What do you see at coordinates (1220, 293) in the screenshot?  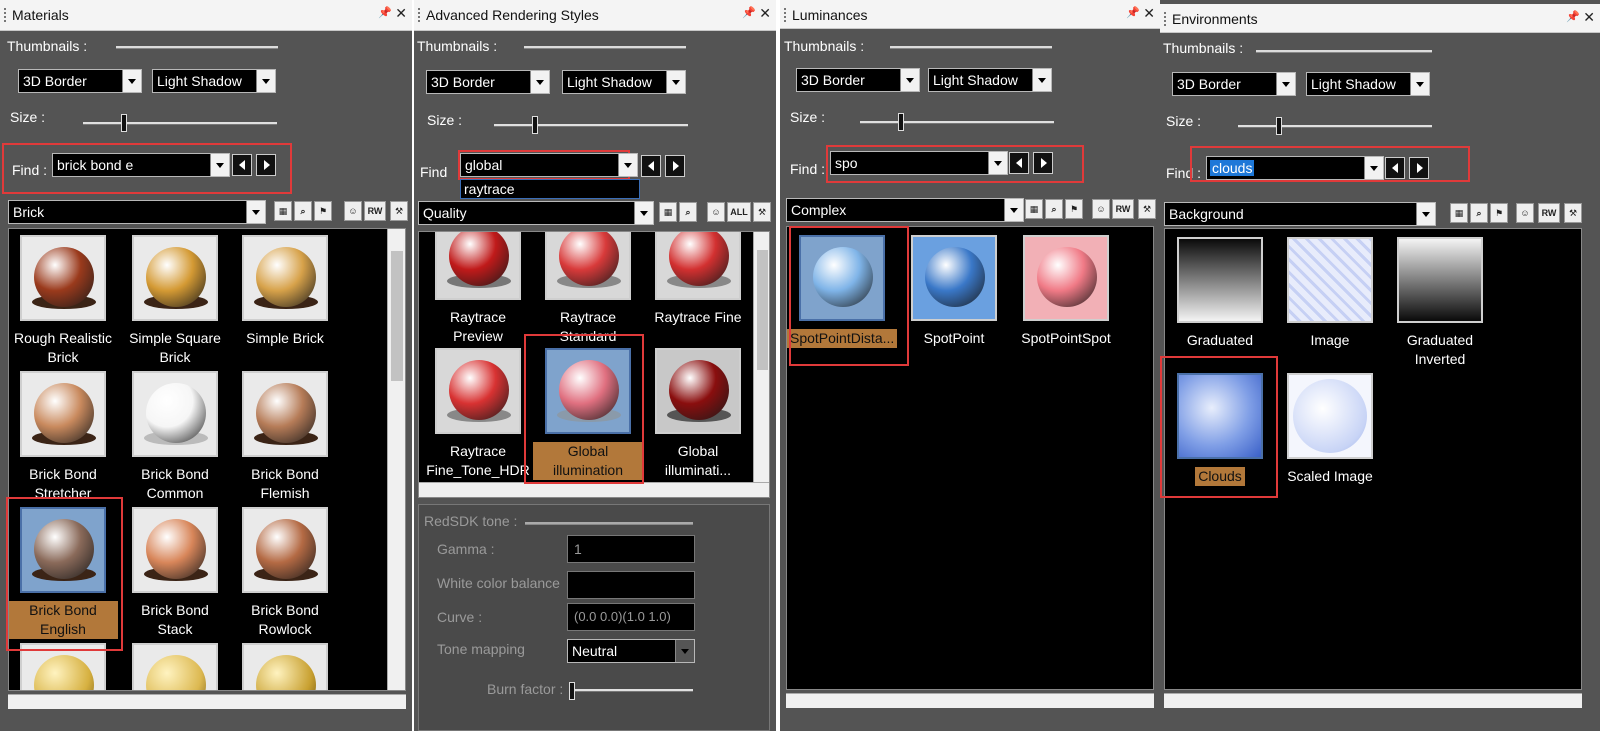 I see `environment-item: Graduated` at bounding box center [1220, 293].